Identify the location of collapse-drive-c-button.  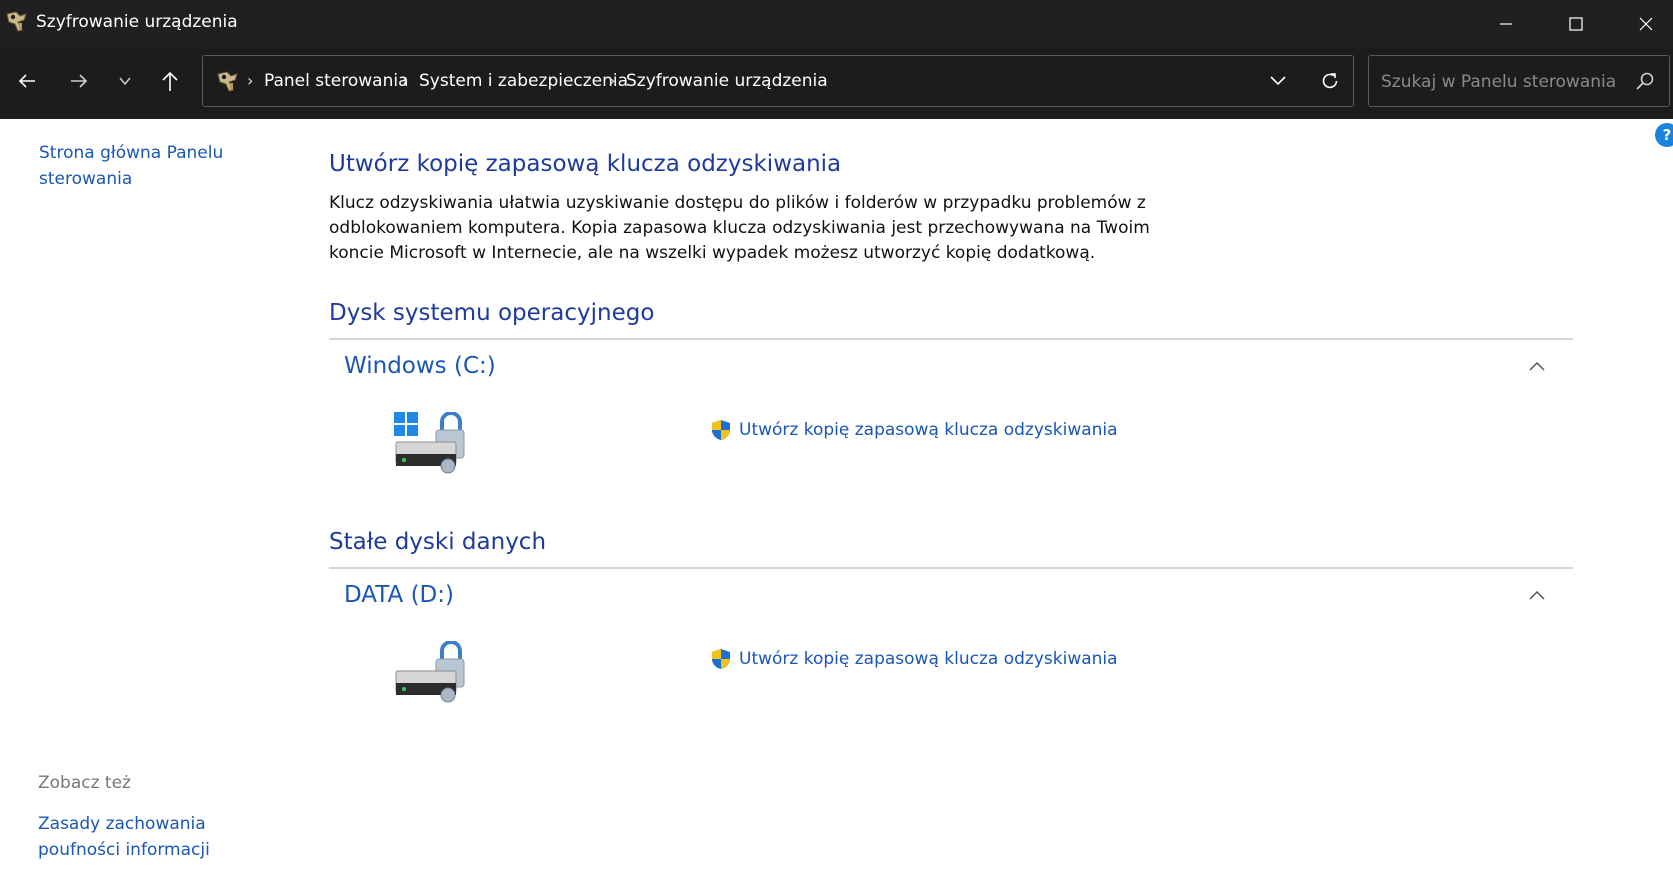
(1537, 366).